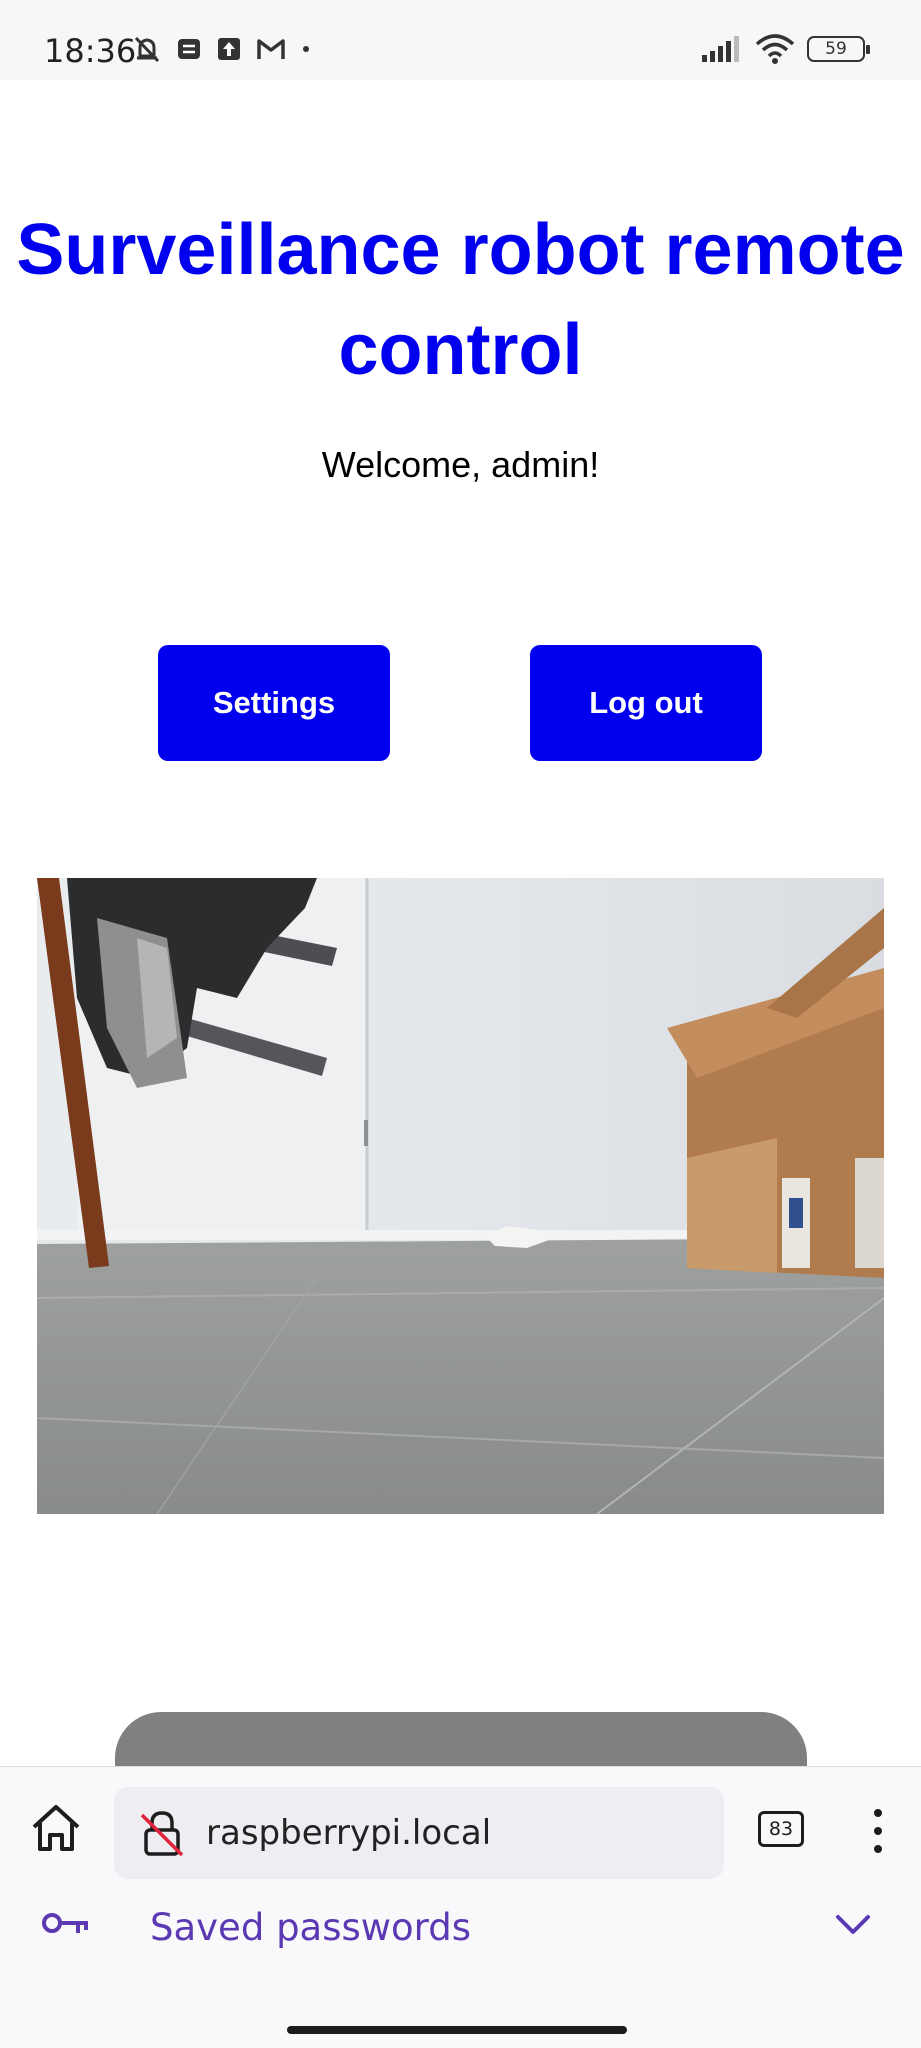  I want to click on address-bar: raspberrypi.local, so click(419, 1833).